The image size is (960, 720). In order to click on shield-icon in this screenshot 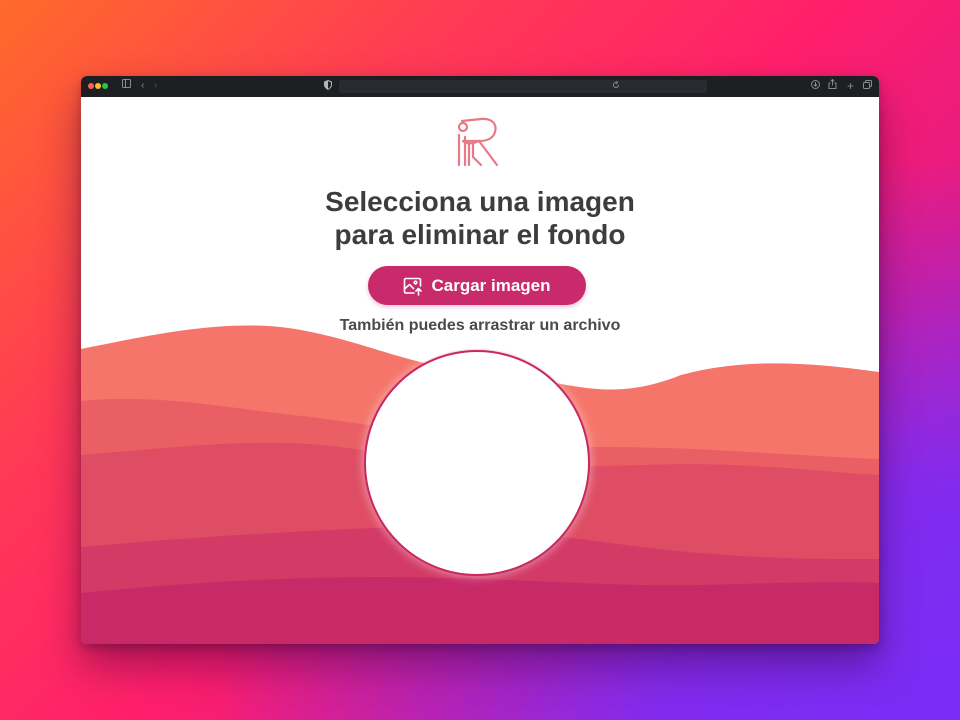, I will do `click(328, 87)`.